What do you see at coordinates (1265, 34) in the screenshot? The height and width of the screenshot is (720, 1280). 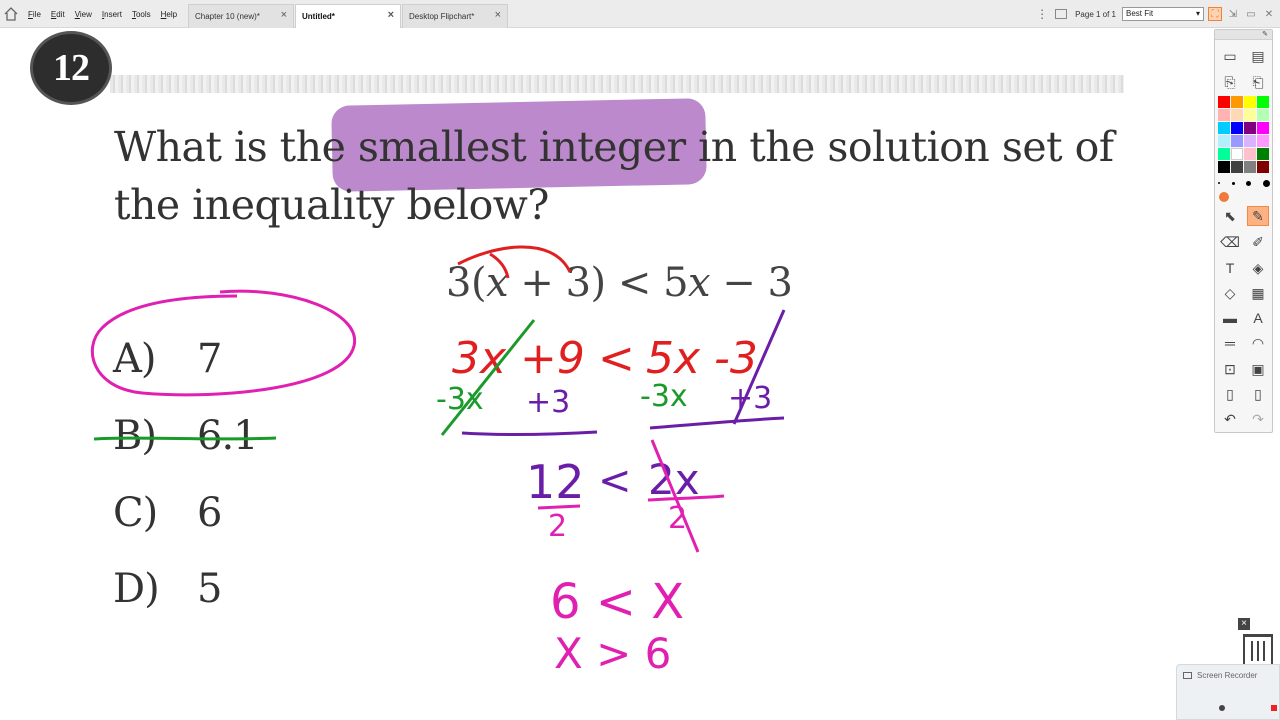 I see `pin-icon: ✎` at bounding box center [1265, 34].